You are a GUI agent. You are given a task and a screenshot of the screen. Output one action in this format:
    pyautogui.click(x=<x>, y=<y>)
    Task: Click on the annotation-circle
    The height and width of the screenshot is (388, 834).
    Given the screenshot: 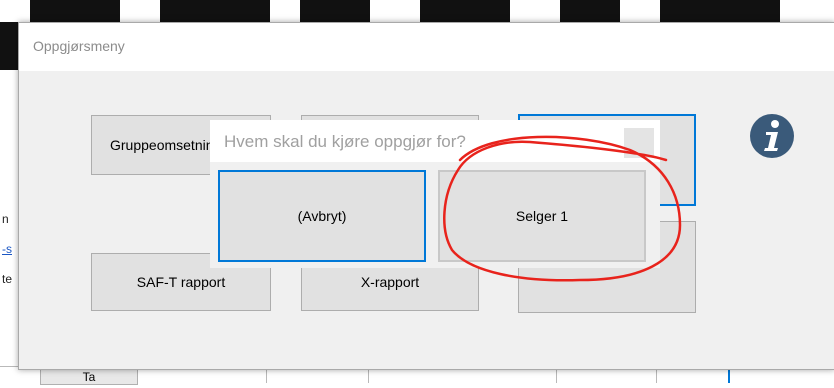 What is the action you would take?
    pyautogui.click(x=562, y=208)
    